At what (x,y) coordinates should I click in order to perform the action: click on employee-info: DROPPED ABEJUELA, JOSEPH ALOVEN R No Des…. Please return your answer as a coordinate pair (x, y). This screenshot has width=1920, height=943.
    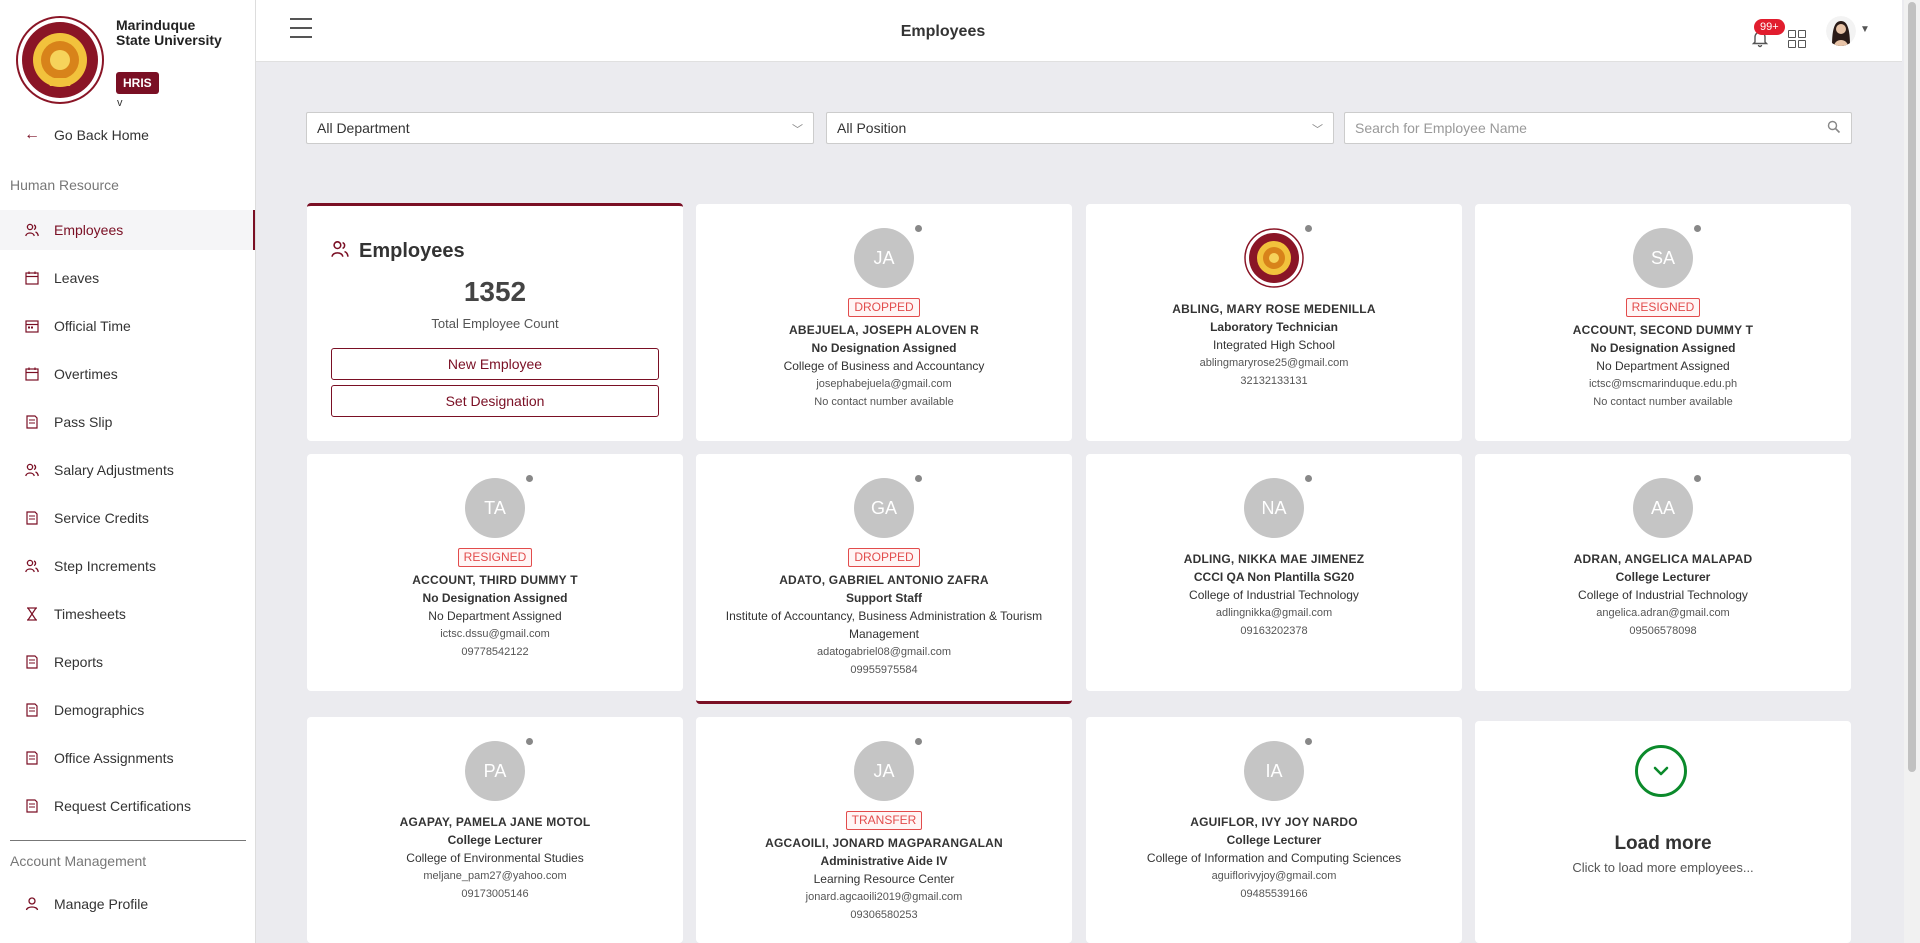
    Looking at the image, I should click on (884, 354).